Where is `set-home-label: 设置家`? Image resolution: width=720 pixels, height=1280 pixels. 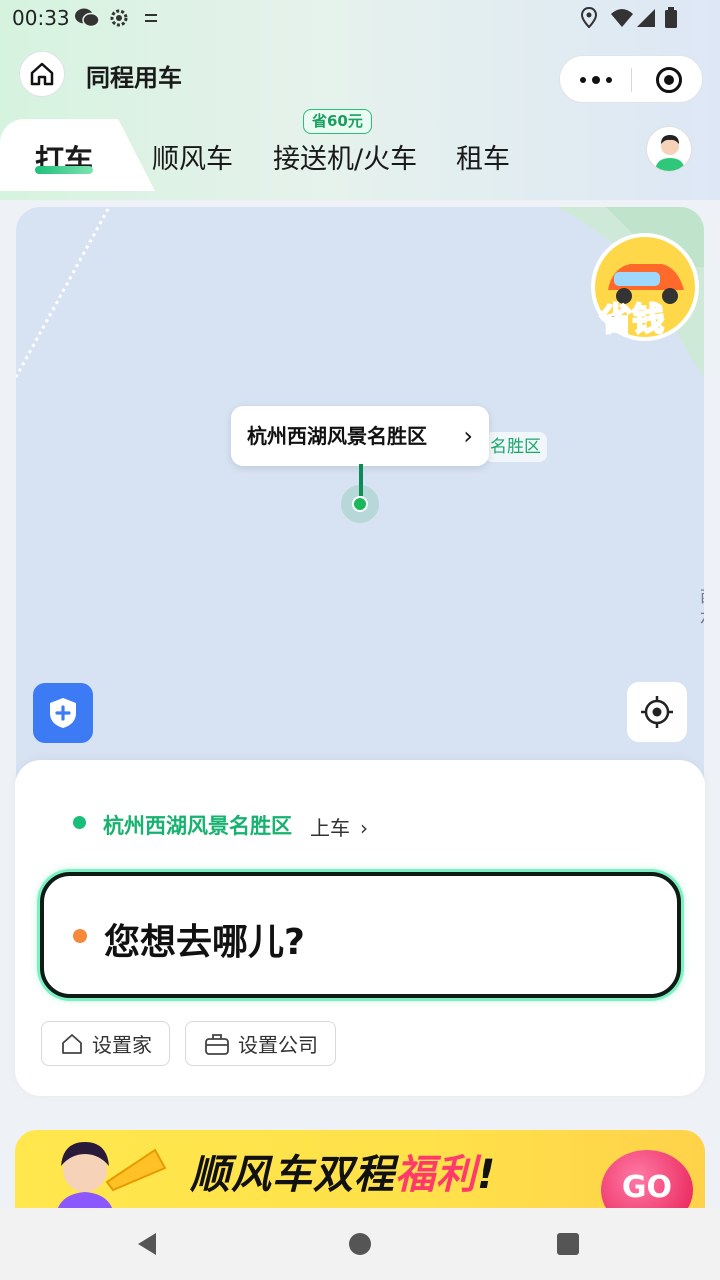 set-home-label: 设置家 is located at coordinates (122, 1045).